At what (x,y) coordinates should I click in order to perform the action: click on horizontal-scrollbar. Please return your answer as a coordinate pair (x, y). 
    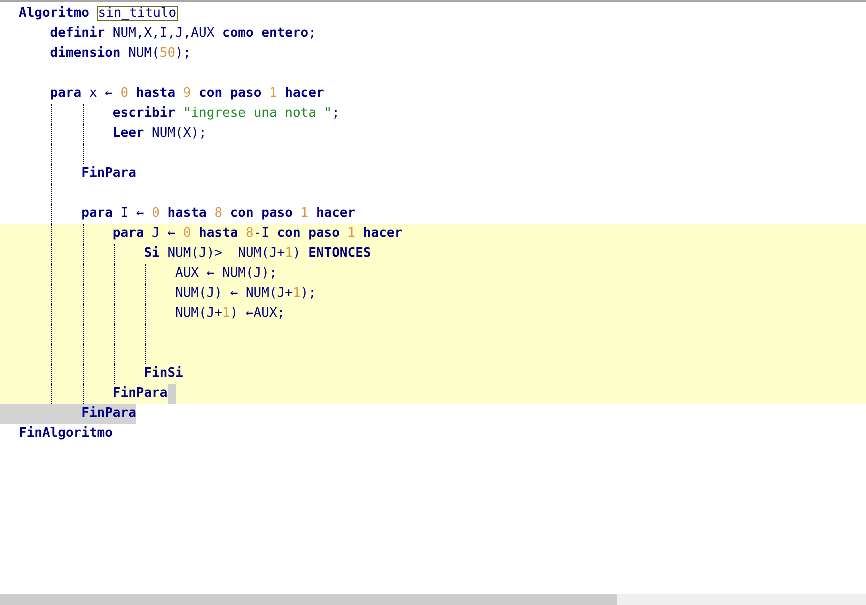
    Looking at the image, I should click on (433, 599).